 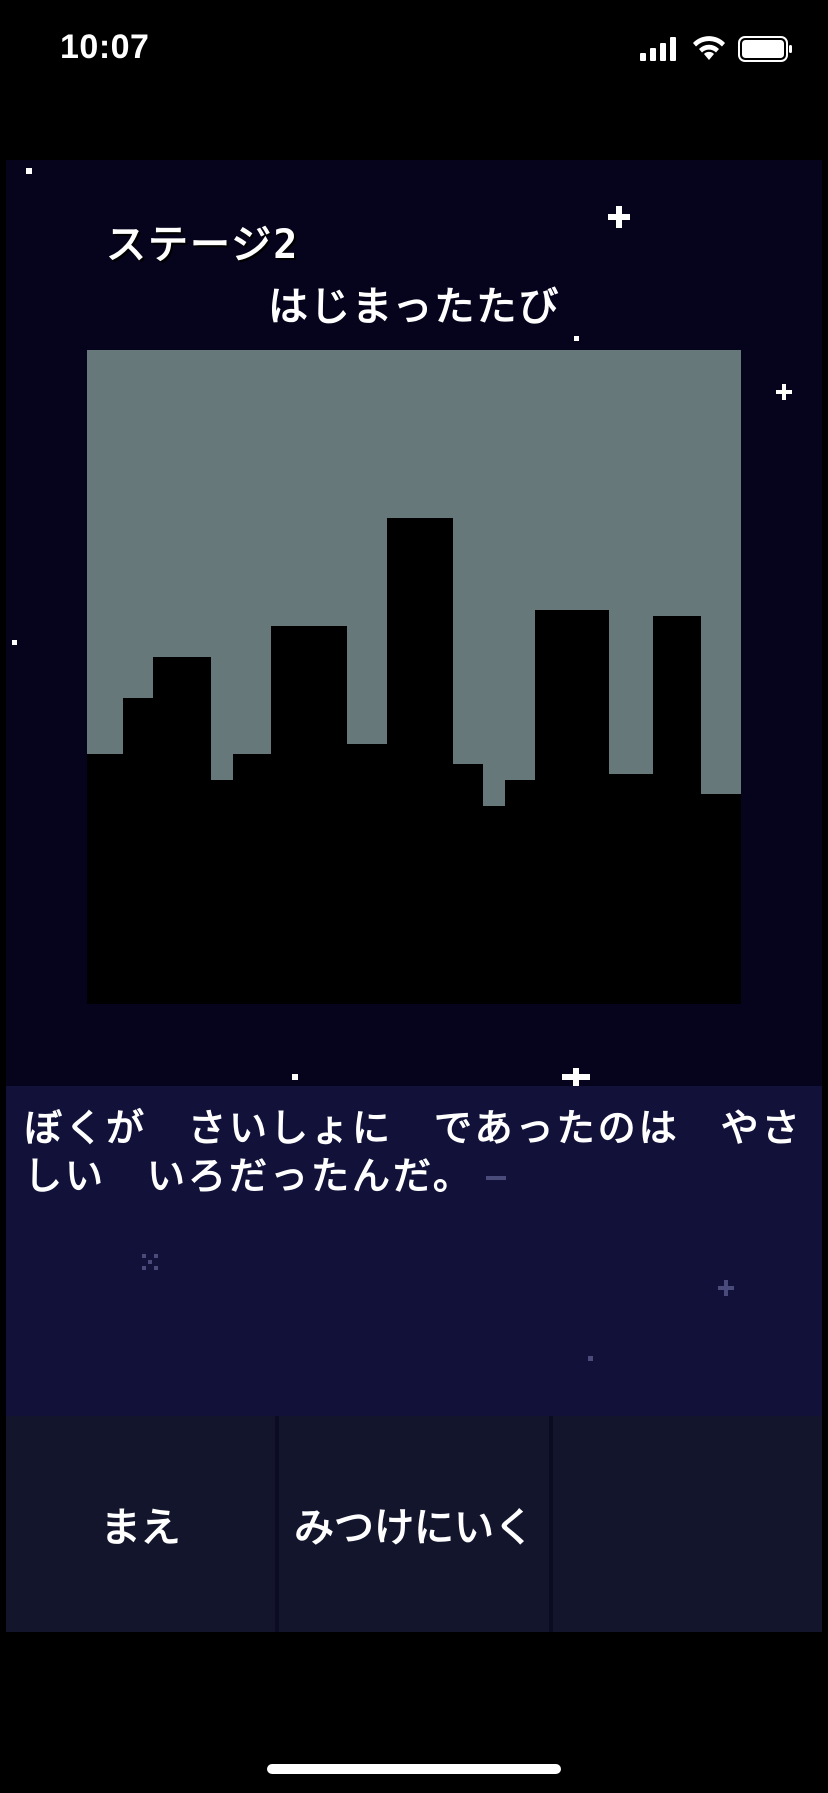 I want to click on home-indicator, so click(x=414, y=1769).